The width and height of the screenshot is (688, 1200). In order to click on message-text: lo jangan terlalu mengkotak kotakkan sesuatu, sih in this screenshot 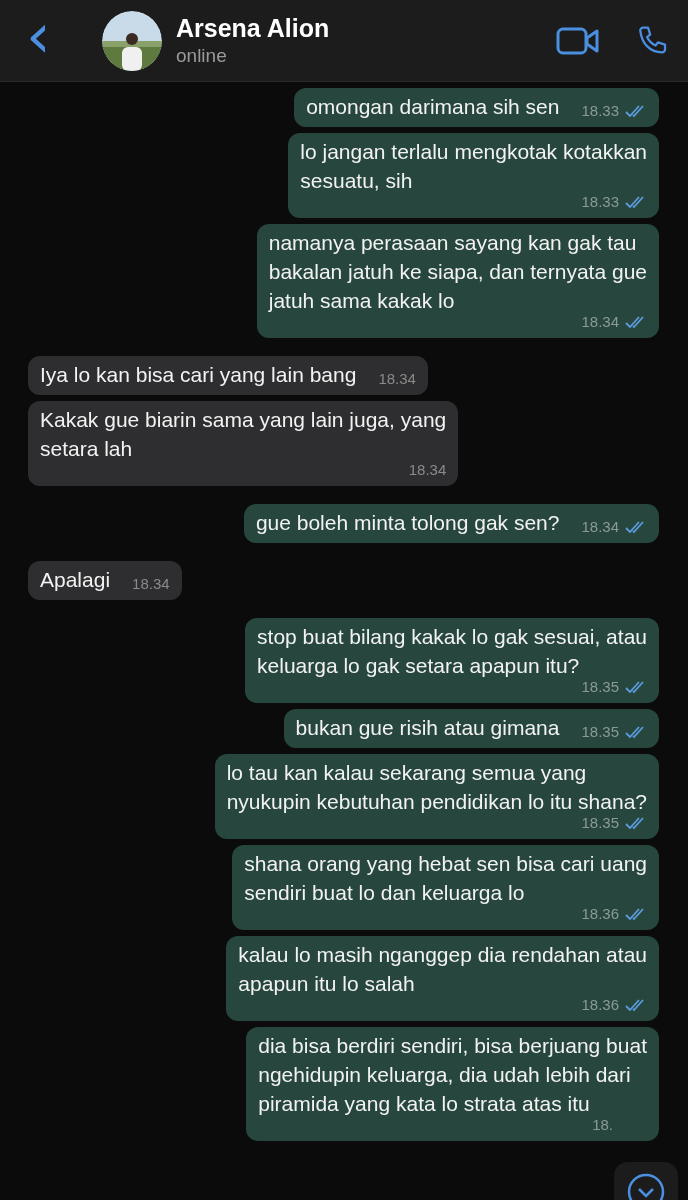, I will do `click(473, 166)`.